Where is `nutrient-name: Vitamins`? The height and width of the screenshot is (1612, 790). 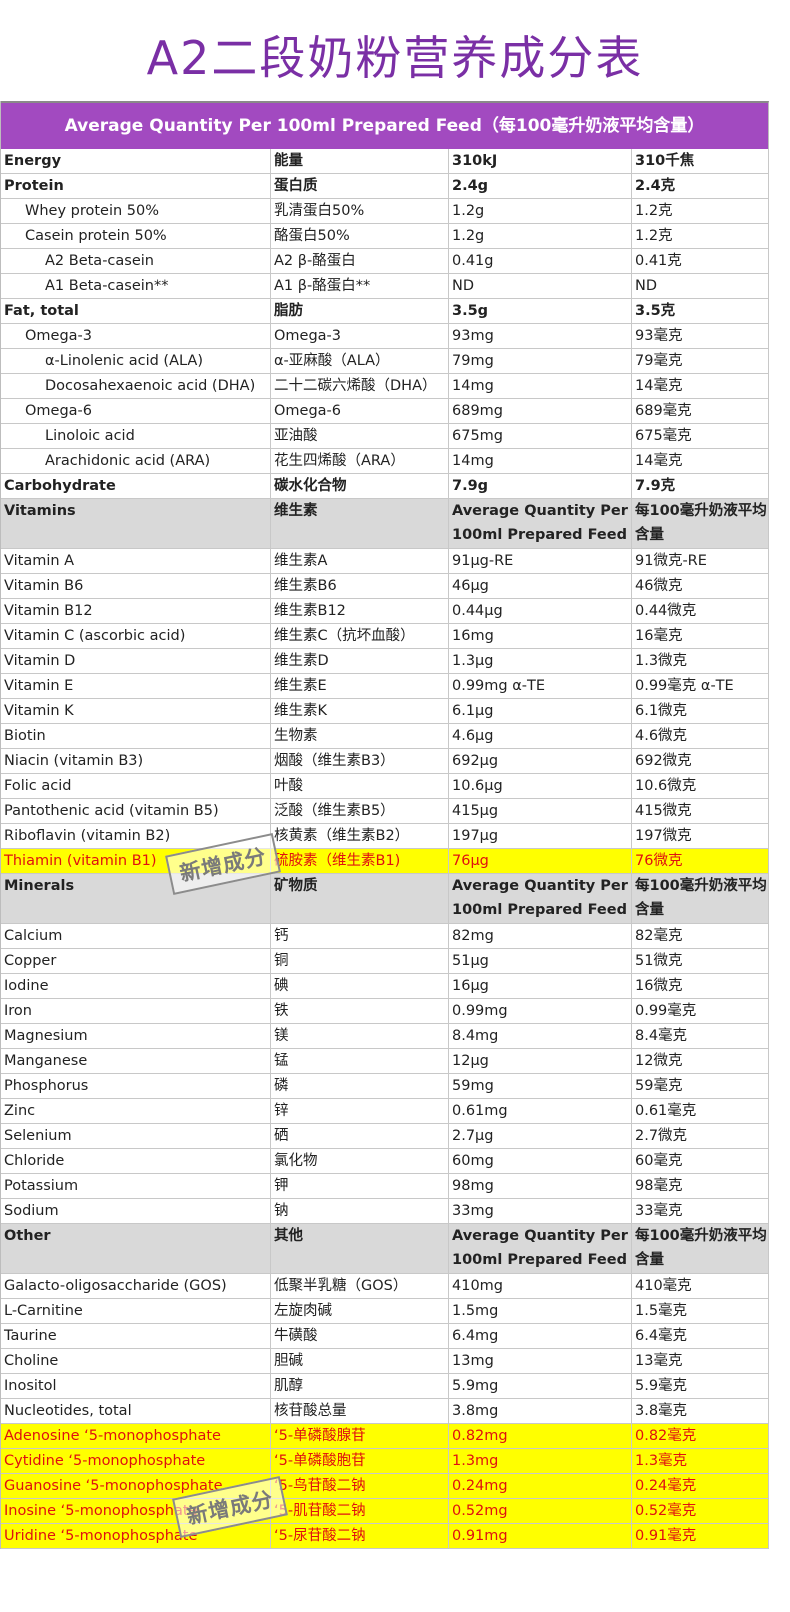 nutrient-name: Vitamins is located at coordinates (136, 523).